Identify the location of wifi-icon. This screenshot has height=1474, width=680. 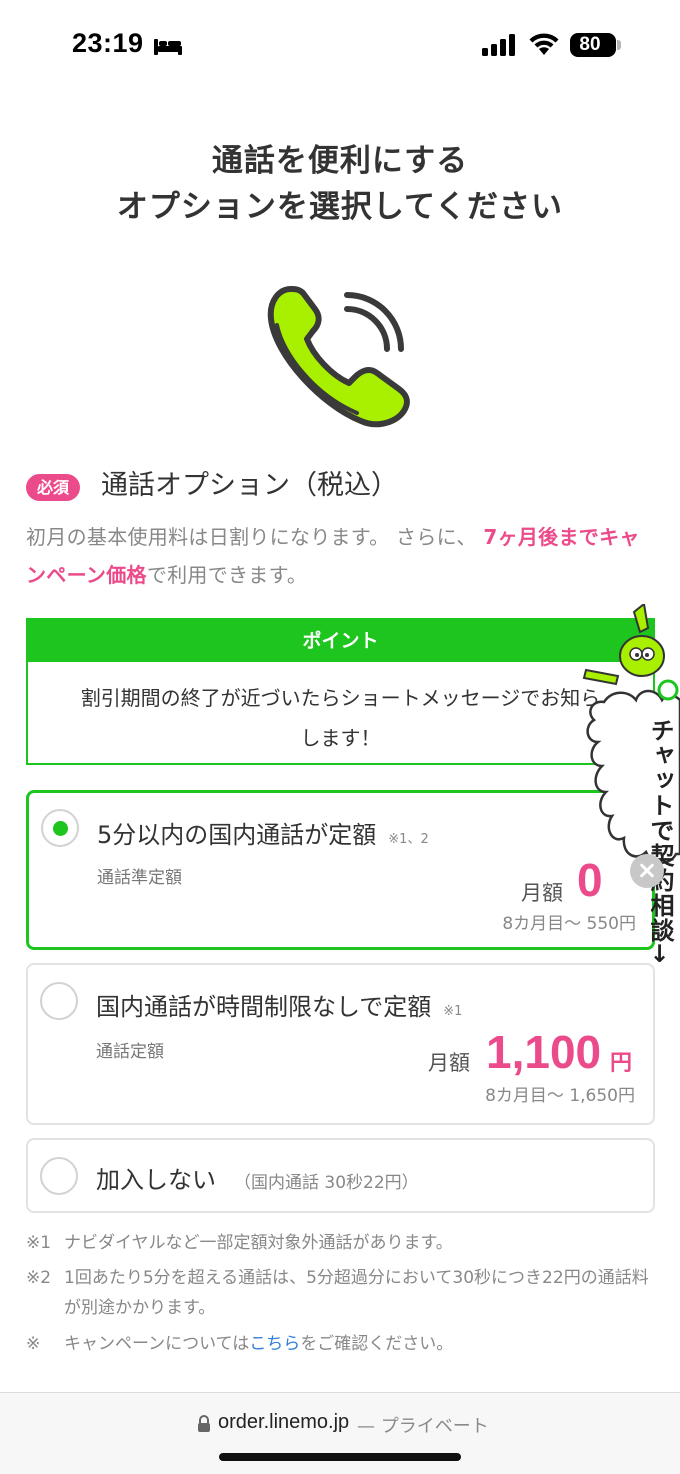
(544, 44).